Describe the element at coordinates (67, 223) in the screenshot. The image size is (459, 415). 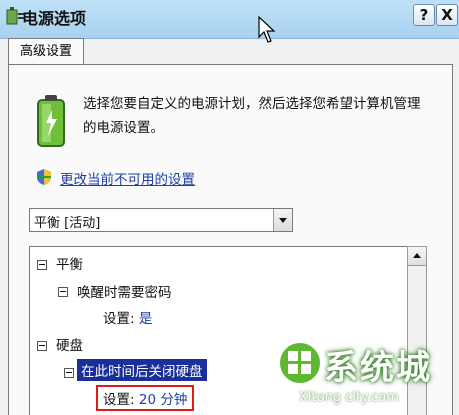
I see `plan-select-value: 平衡 [活动]` at that location.